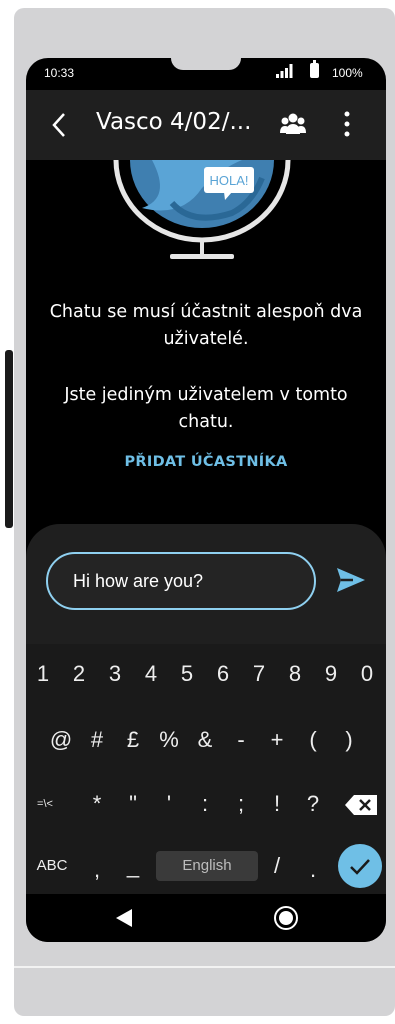  What do you see at coordinates (9, 439) in the screenshot?
I see `side-button` at bounding box center [9, 439].